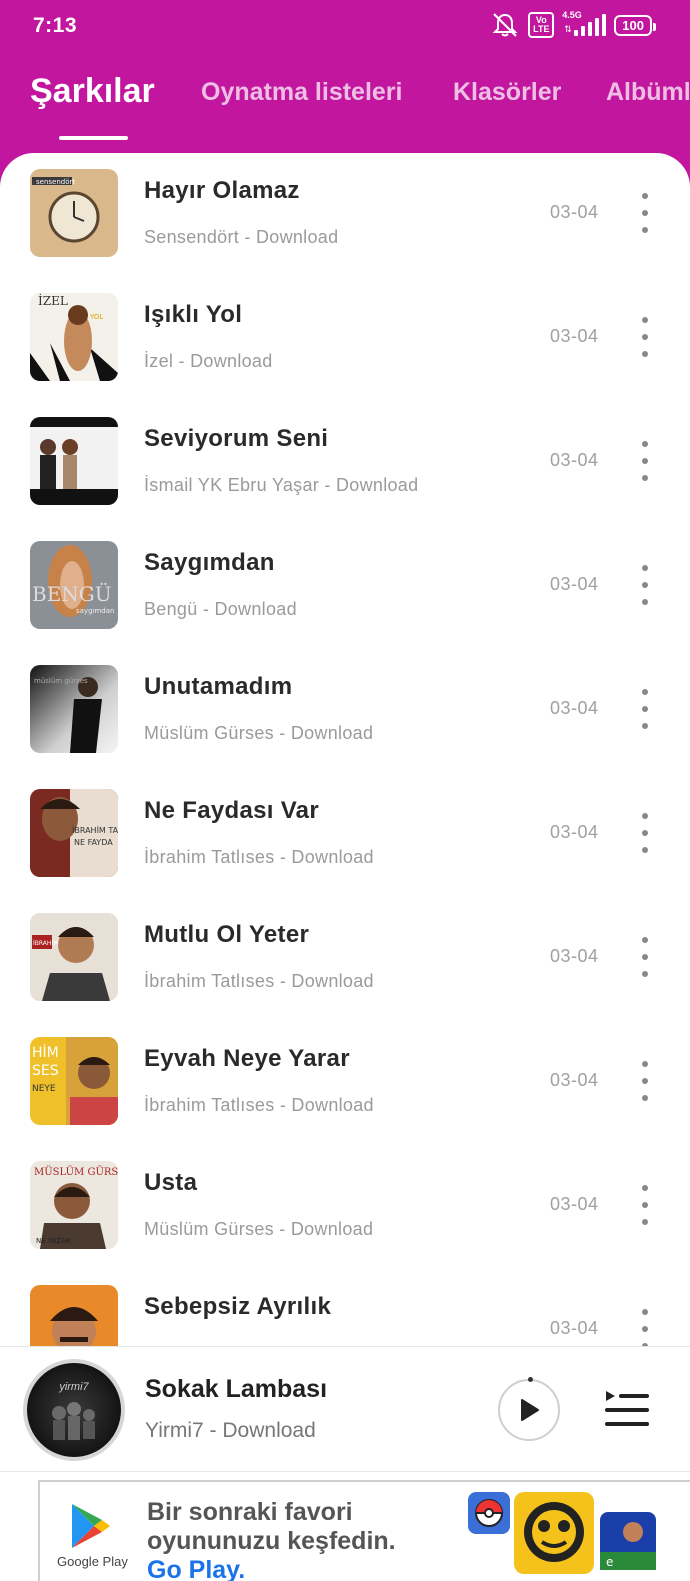  What do you see at coordinates (345, 339) in the screenshot?
I see `song-row: İZEL YOL Işıklı Yol İzel - Download 03-04` at bounding box center [345, 339].